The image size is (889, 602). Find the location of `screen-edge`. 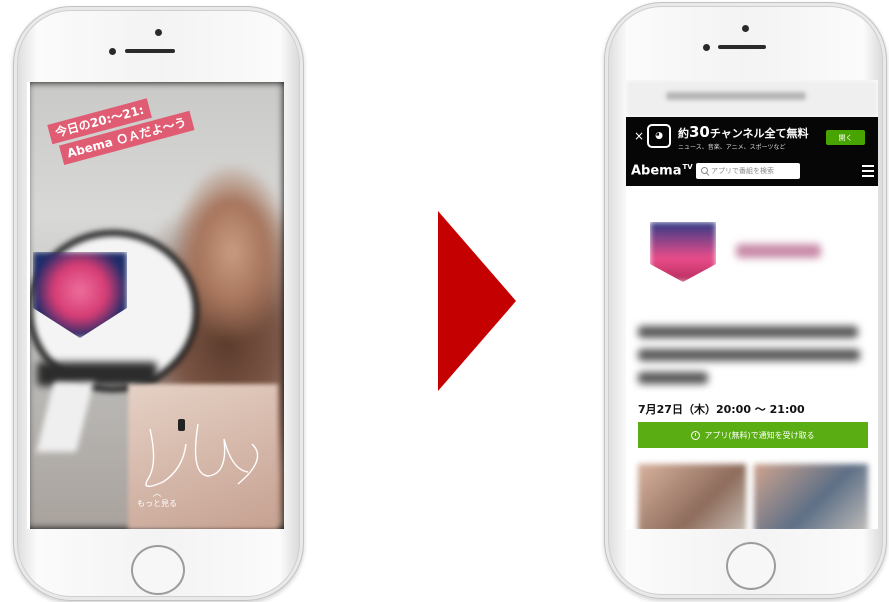

screen-edge is located at coordinates (28, 305).